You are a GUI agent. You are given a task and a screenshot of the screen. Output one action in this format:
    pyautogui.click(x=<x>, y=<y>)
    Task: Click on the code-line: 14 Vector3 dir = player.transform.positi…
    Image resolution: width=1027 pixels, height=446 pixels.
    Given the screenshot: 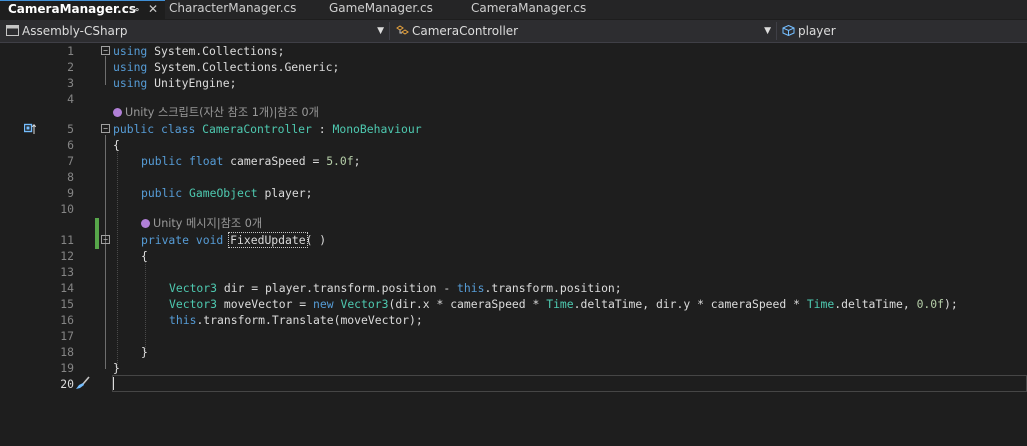 What is the action you would take?
    pyautogui.click(x=513, y=288)
    